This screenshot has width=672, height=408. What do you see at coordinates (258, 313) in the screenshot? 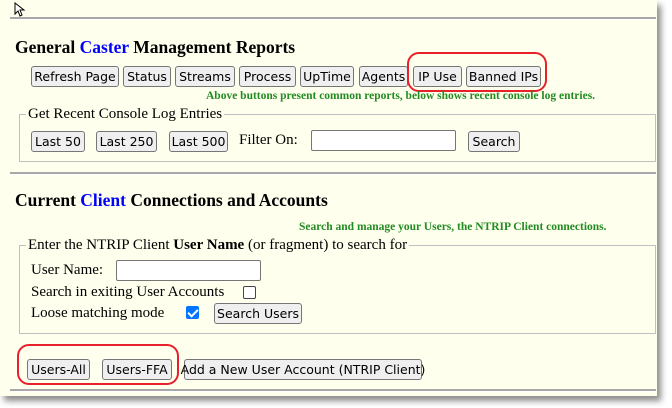
I see `search-users-button: Search Users` at bounding box center [258, 313].